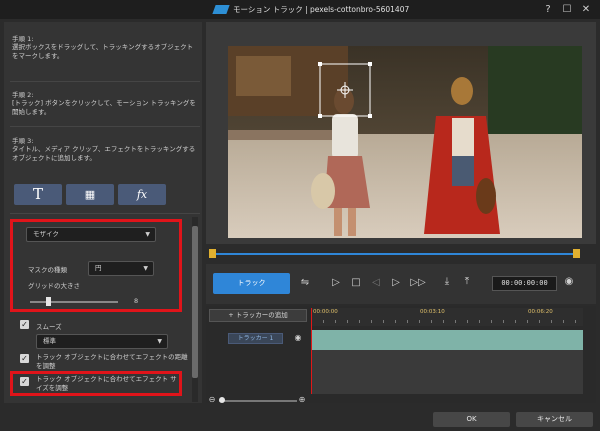  Describe the element at coordinates (212, 399) in the screenshot. I see `zoom-out-icon: ⊖` at that location.